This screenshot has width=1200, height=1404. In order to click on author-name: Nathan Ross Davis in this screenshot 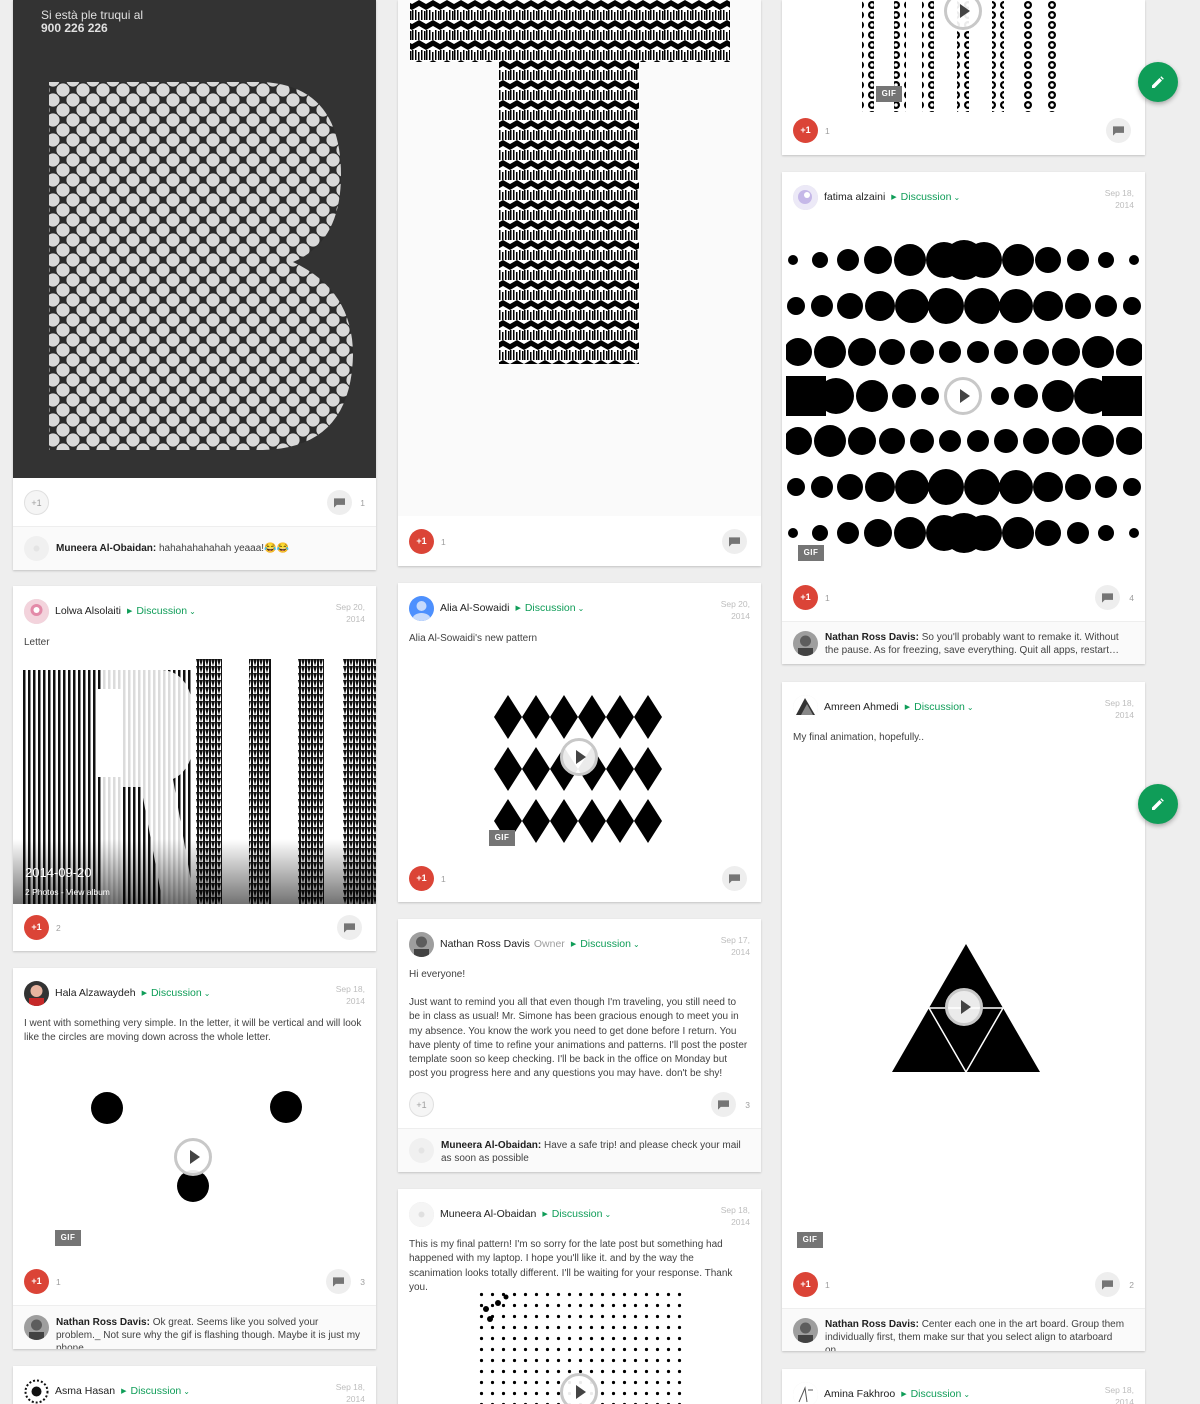, I will do `click(485, 944)`.